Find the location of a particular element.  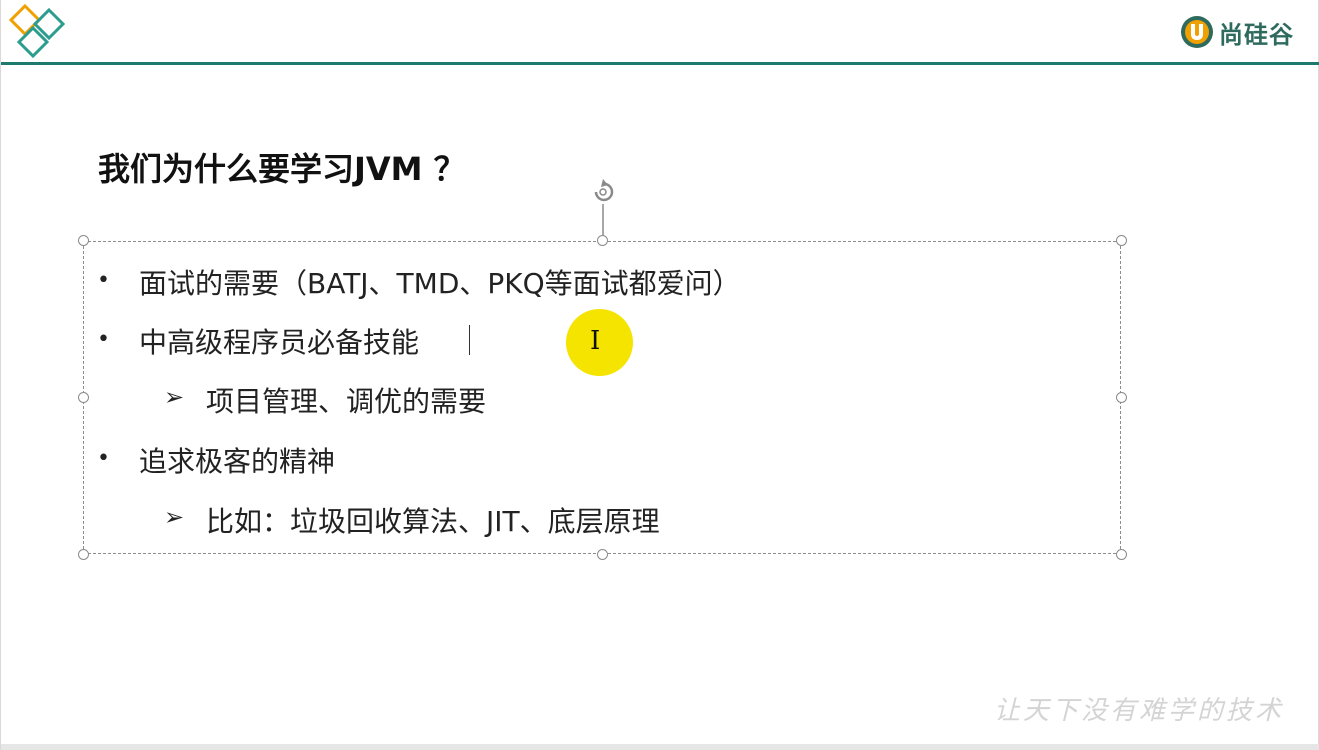

diamond-logo-icon is located at coordinates (37, 31).